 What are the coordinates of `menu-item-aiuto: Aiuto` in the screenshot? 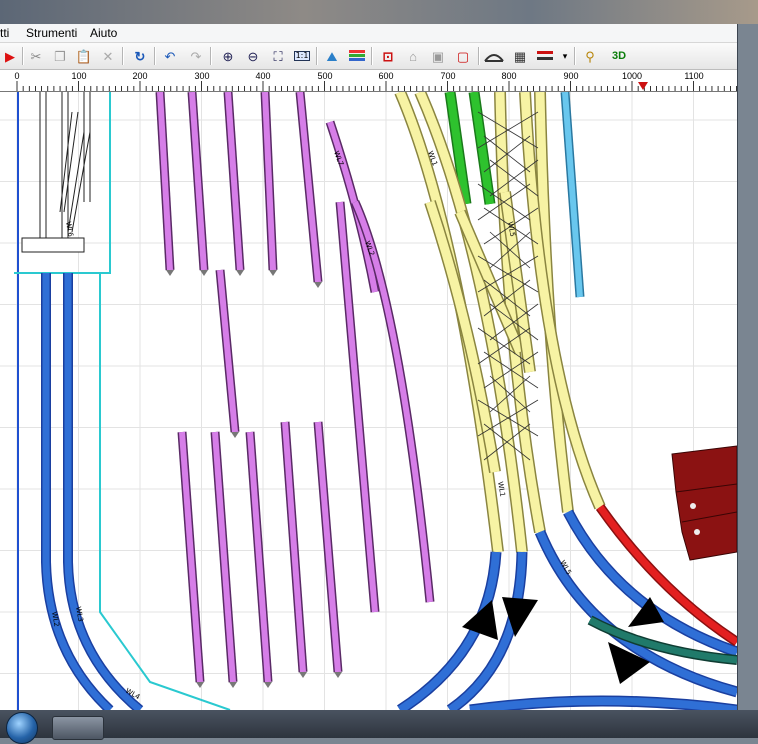 It's located at (103, 33).